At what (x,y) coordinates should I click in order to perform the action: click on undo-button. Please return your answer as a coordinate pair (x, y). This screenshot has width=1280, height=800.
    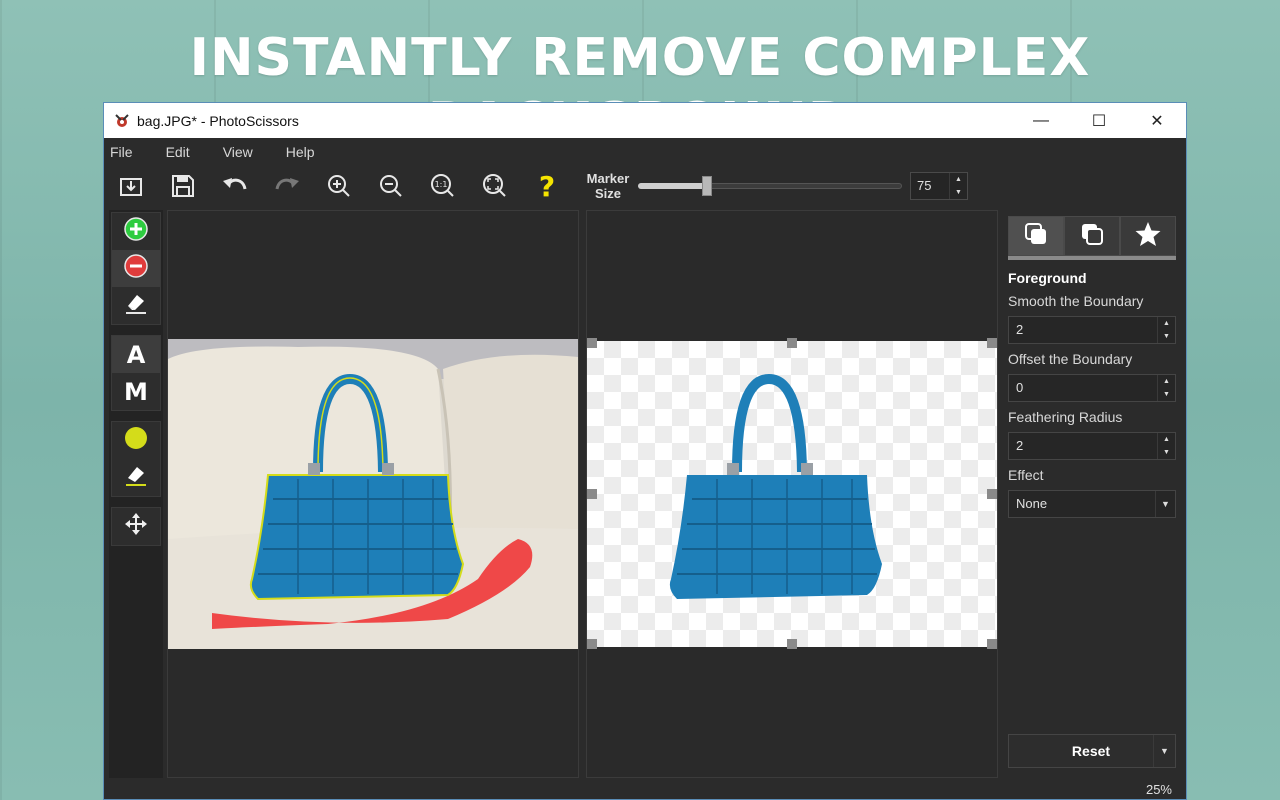
    Looking at the image, I should click on (235, 186).